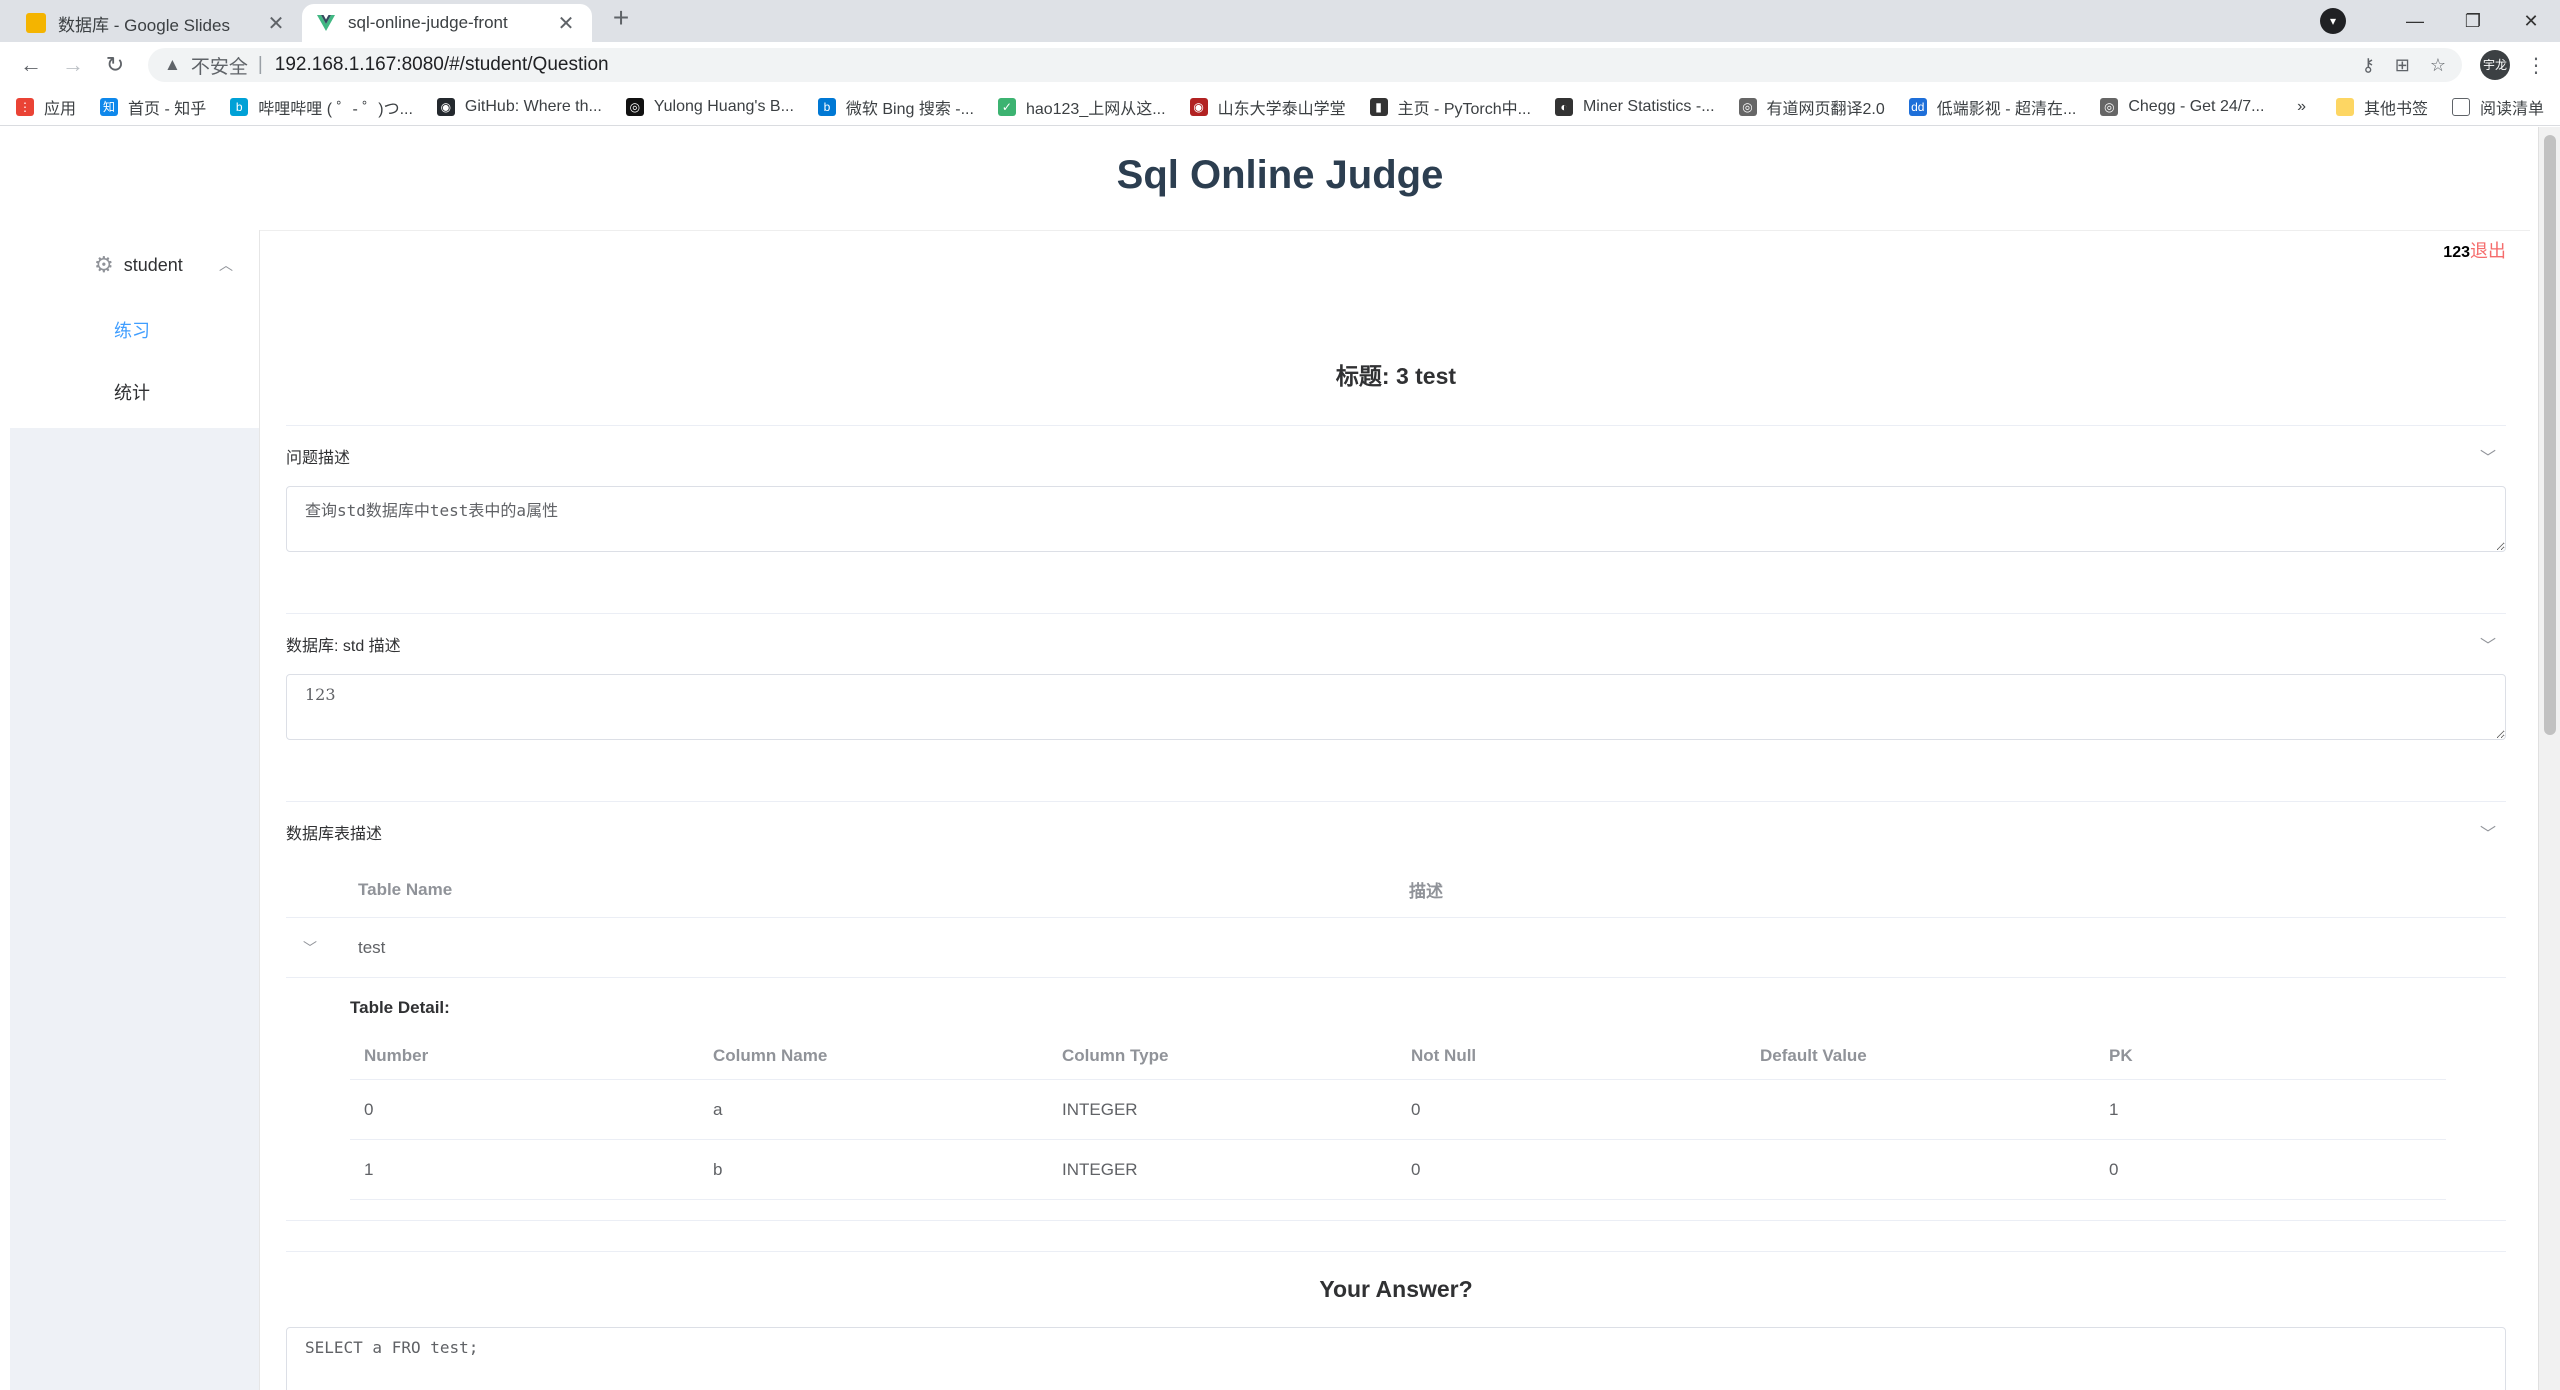 The height and width of the screenshot is (1390, 2560). I want to click on key-icon: ⚷, so click(2368, 65).